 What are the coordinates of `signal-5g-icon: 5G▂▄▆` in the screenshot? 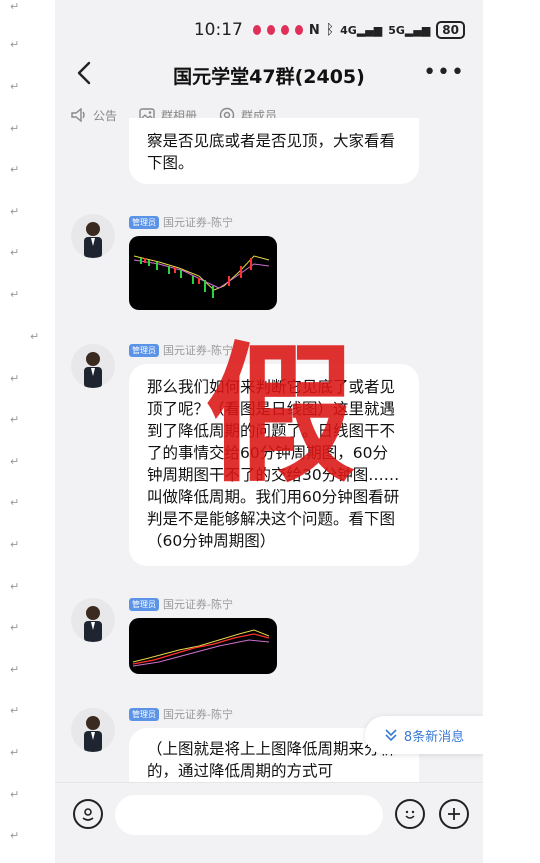 It's located at (409, 30).